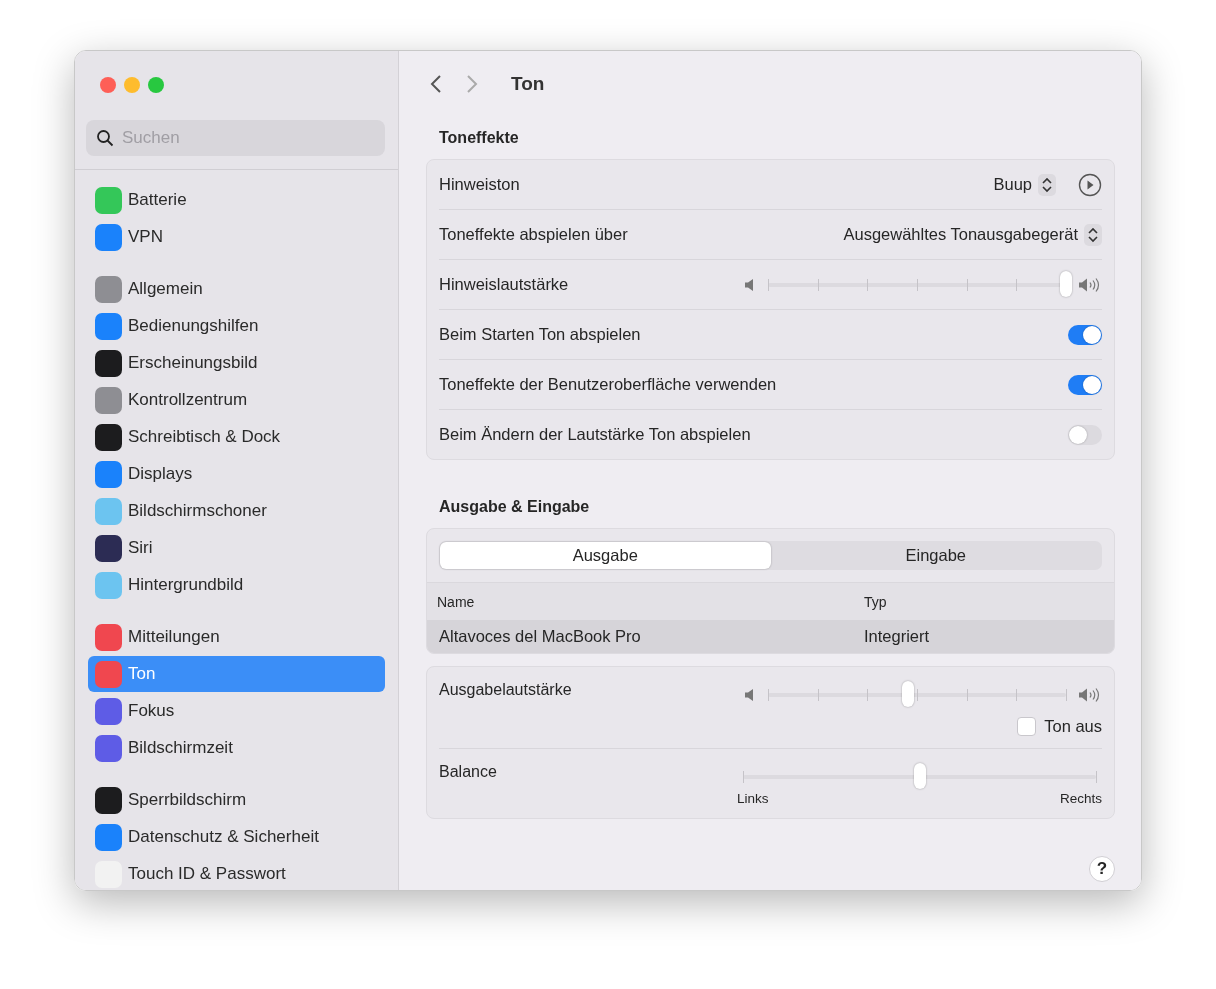 This screenshot has height=989, width=1216. Describe the element at coordinates (540, 334) in the screenshot. I see `setting-label: Beim Starten Ton abspielen` at that location.